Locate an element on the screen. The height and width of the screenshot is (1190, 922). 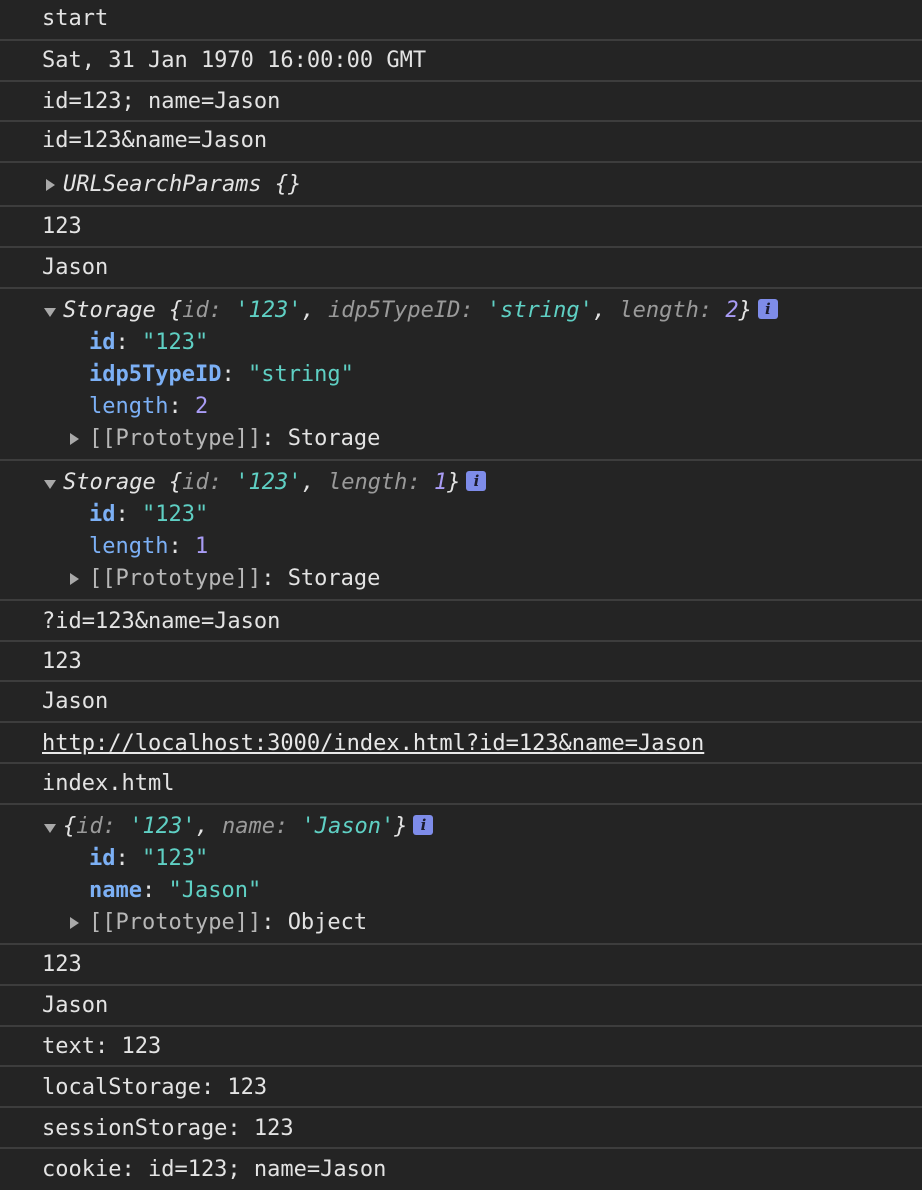
object-property: idp5TypeID: "string" is located at coordinates (221, 374).